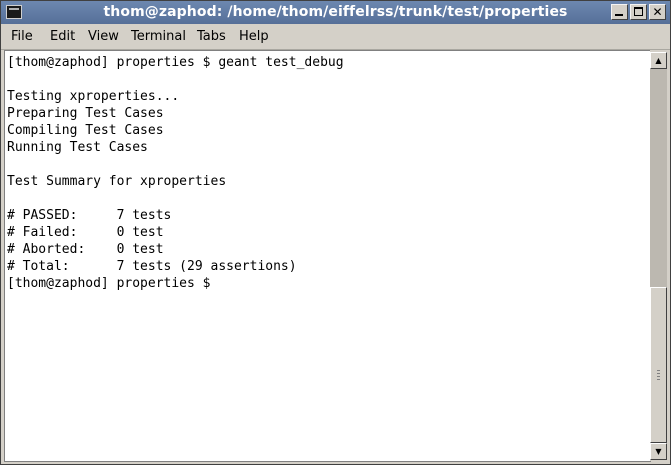 The height and width of the screenshot is (465, 671). I want to click on terminal-line: Running Test Cases, so click(77, 147).